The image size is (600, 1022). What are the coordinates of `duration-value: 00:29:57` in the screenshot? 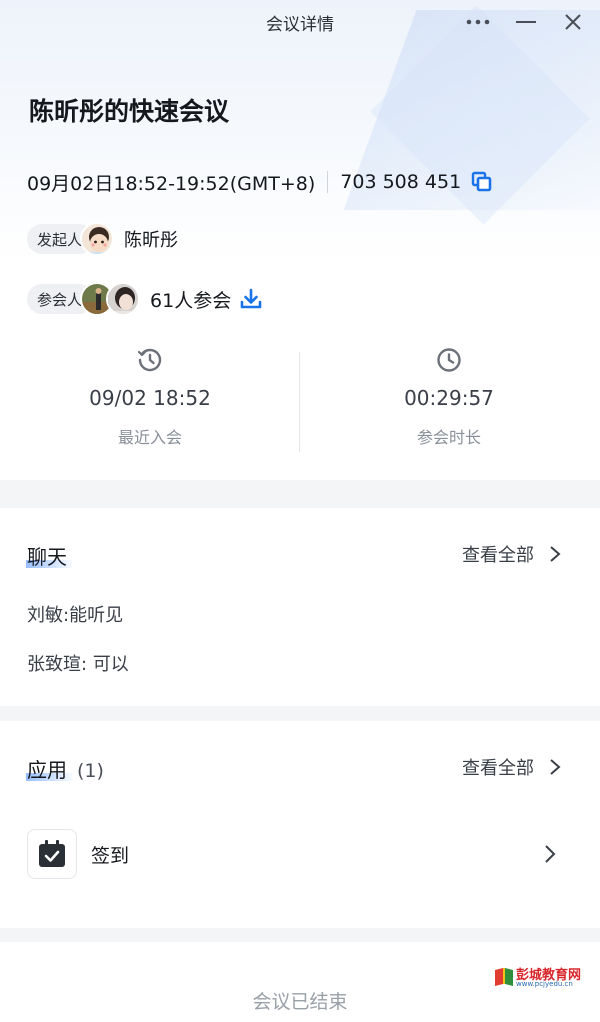 It's located at (449, 398).